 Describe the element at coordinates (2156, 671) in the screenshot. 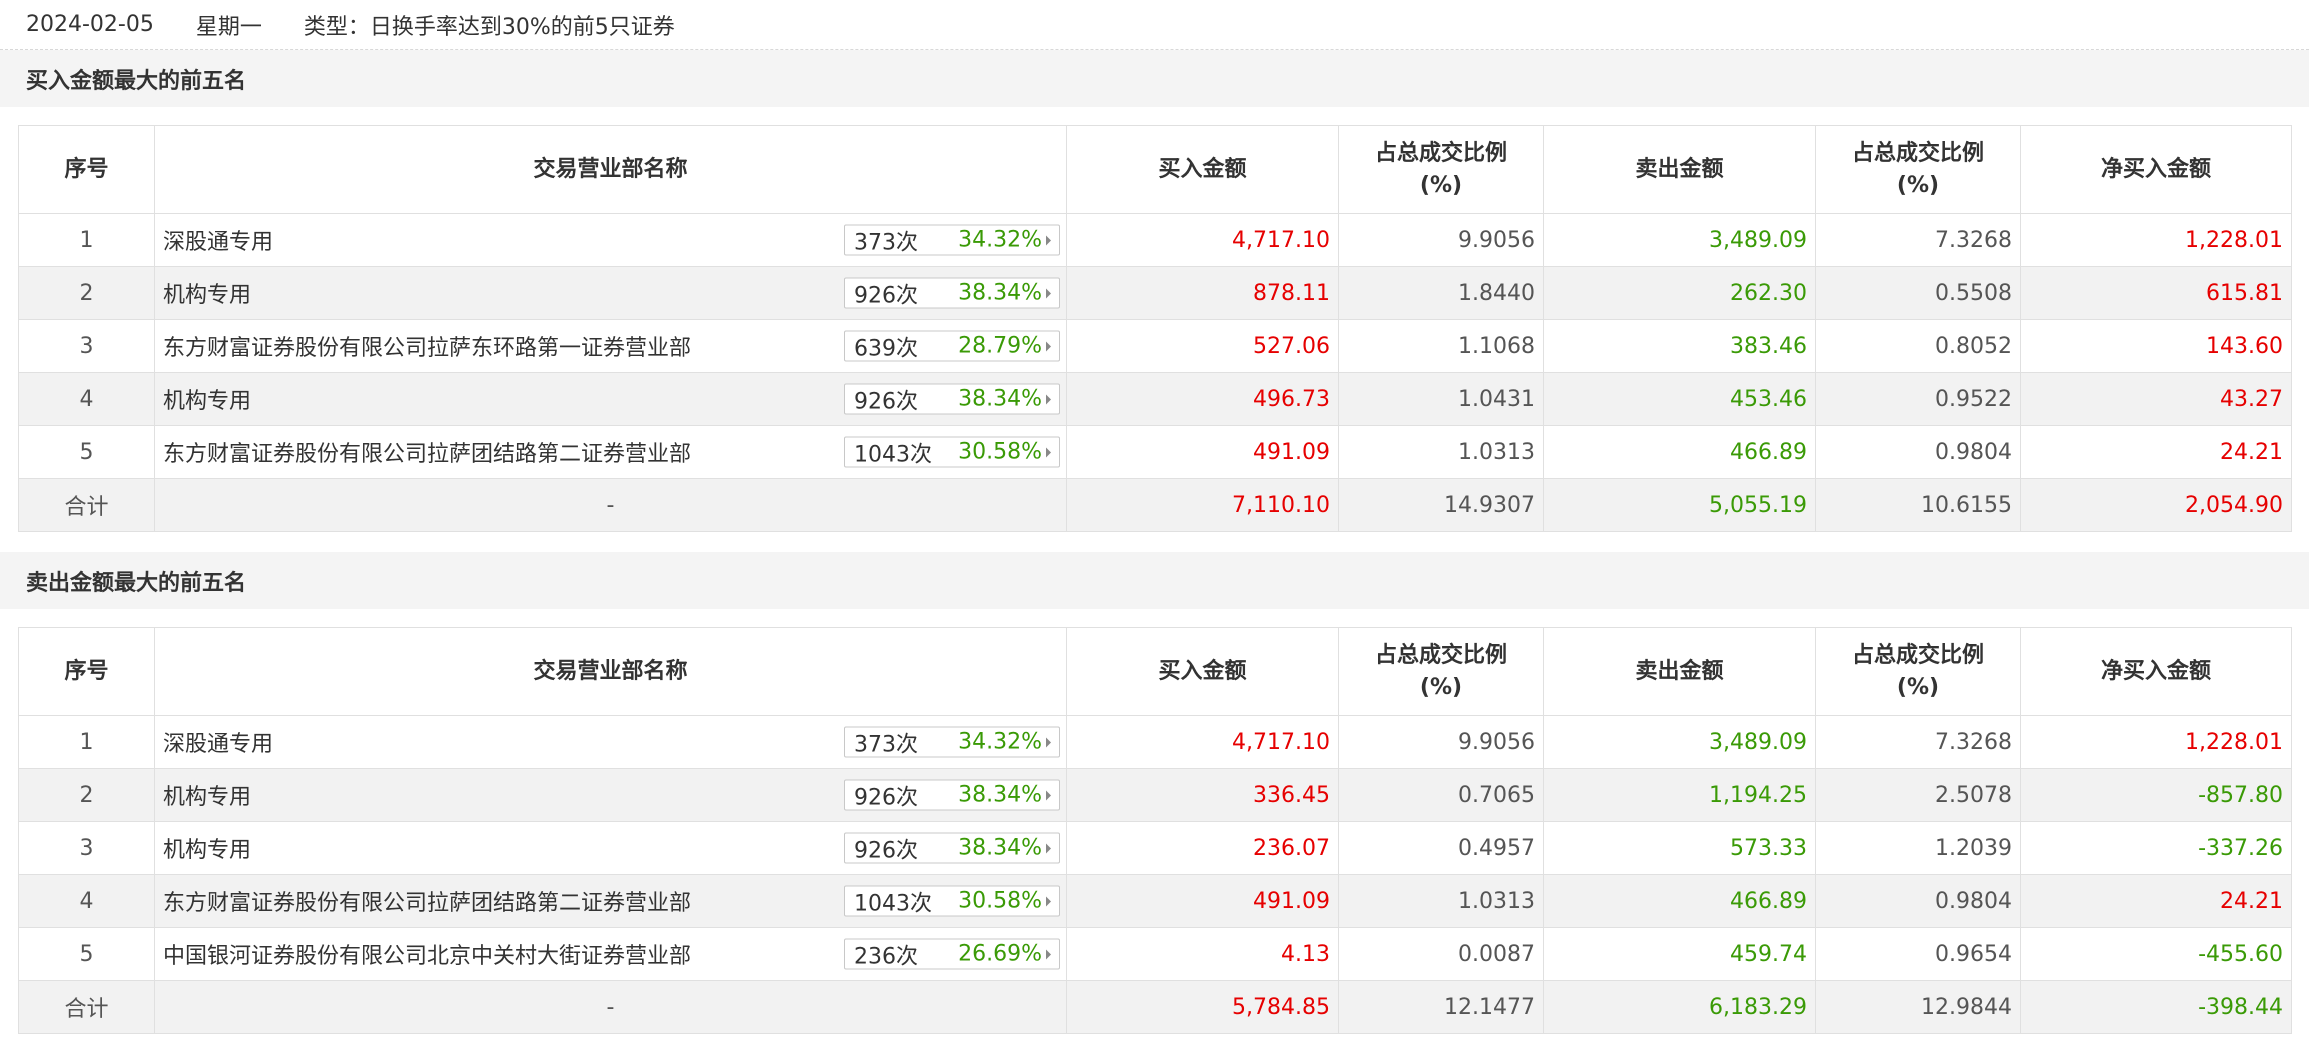

I see `col-net: 净买入金额` at that location.